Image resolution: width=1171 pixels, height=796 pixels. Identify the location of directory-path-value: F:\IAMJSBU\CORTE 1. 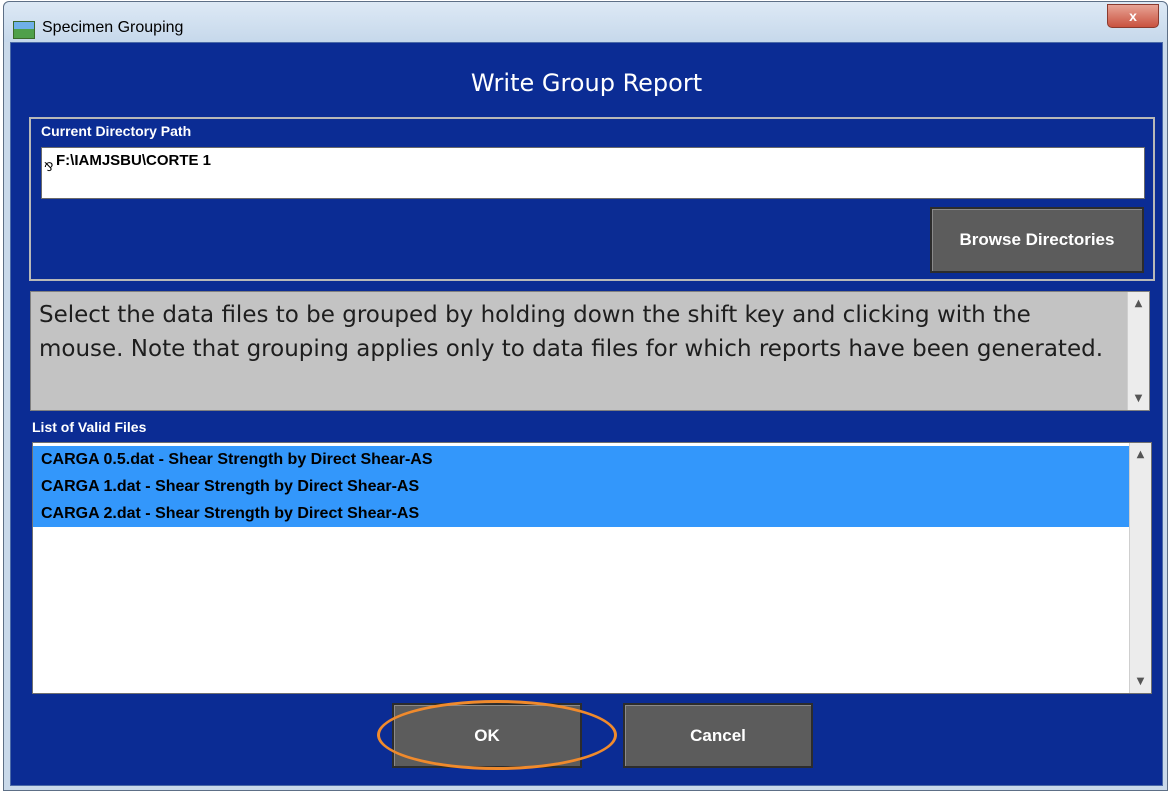
(134, 160).